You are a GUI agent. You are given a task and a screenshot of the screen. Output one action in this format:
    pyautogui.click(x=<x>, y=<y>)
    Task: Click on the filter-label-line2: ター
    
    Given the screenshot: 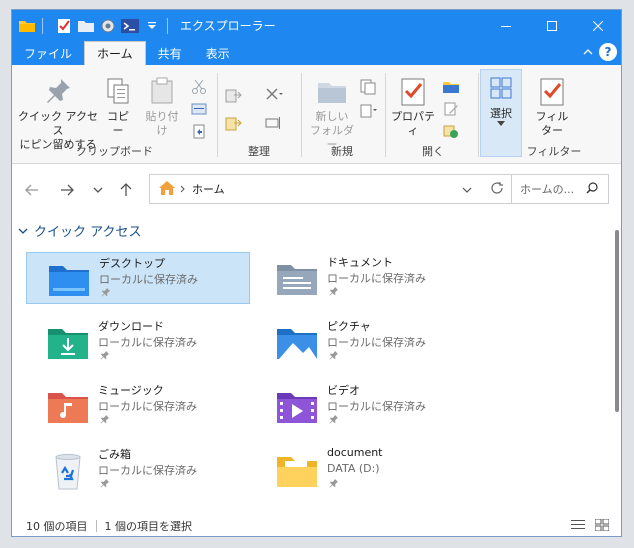 What is the action you would take?
    pyautogui.click(x=552, y=130)
    